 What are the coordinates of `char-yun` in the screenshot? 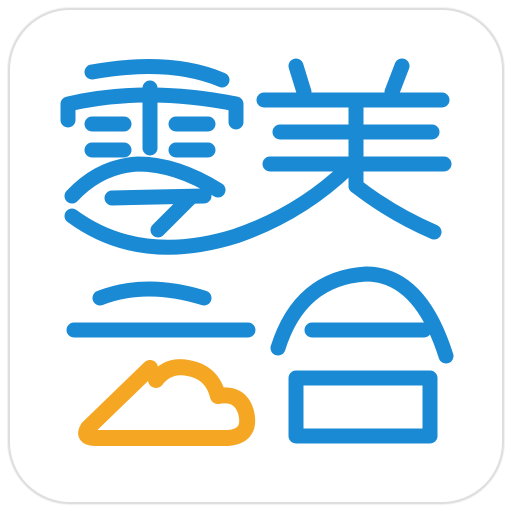 It's located at (161, 309).